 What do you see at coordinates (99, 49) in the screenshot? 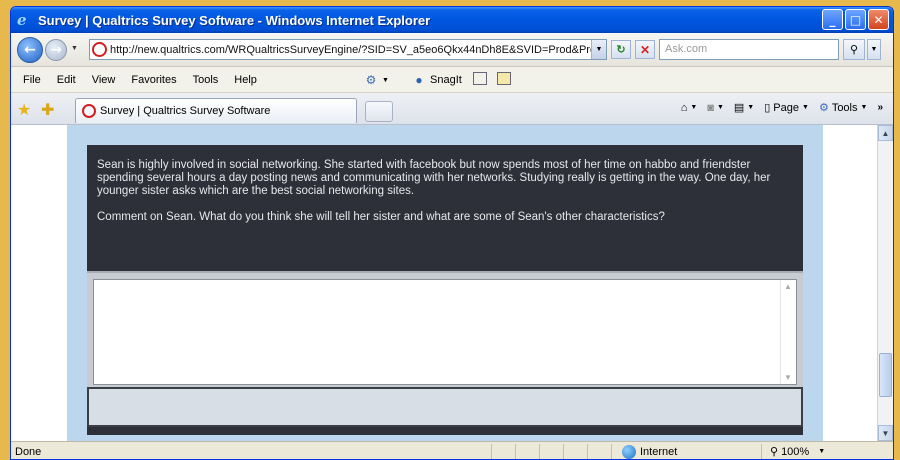
I see `qualtrics-favicon-icon` at bounding box center [99, 49].